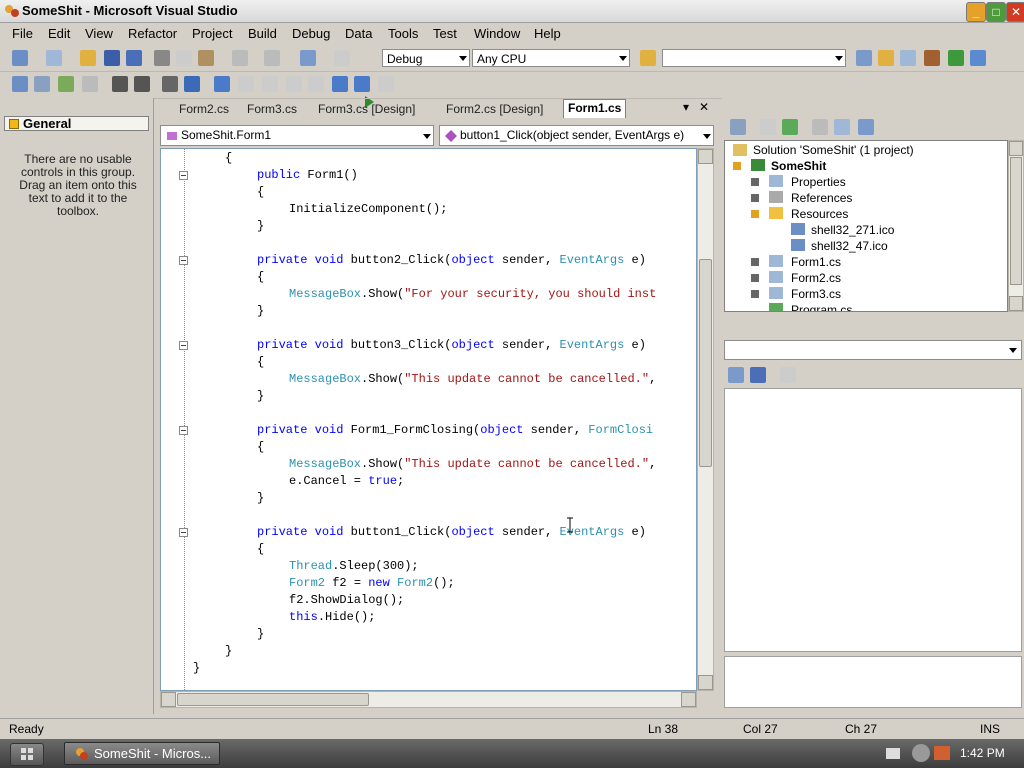 This screenshot has width=1024, height=768. Describe the element at coordinates (833, 150) in the screenshot. I see `tree-solution: Solution 'SomeShit' (1 project)` at that location.